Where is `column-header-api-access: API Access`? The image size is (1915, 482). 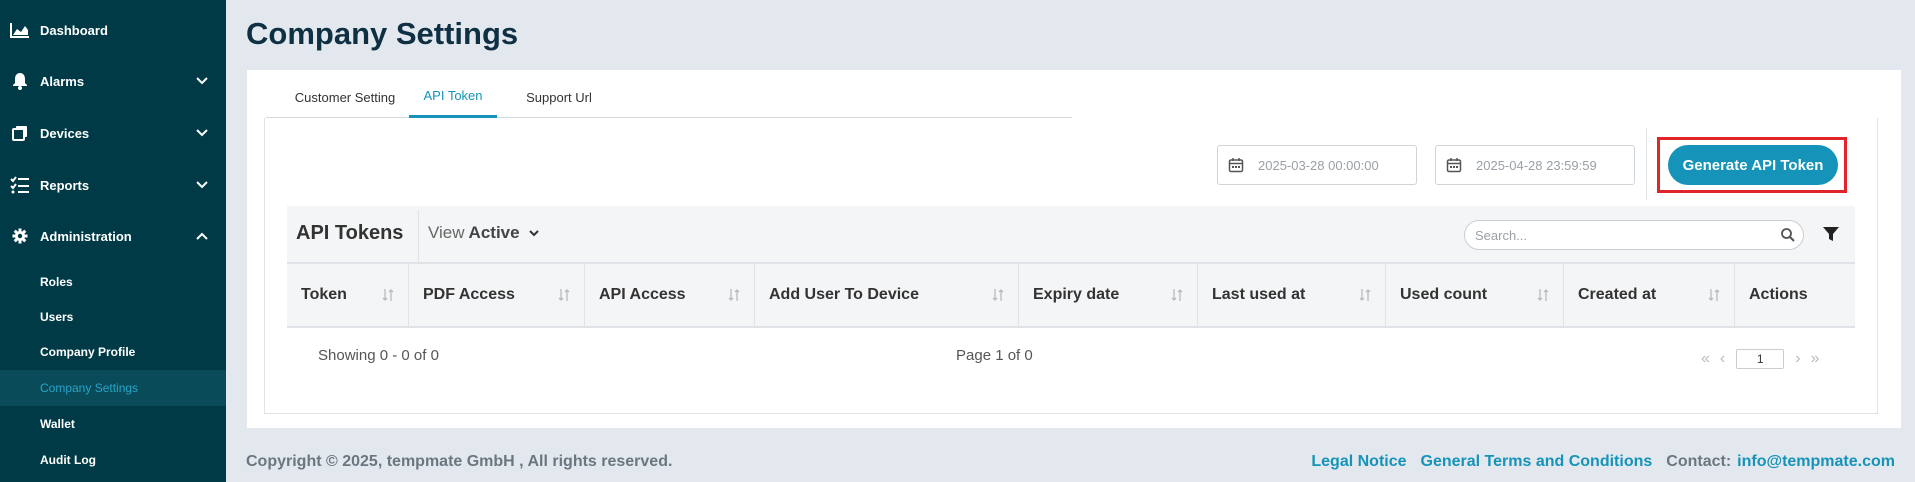 column-header-api-access: API Access is located at coordinates (670, 295).